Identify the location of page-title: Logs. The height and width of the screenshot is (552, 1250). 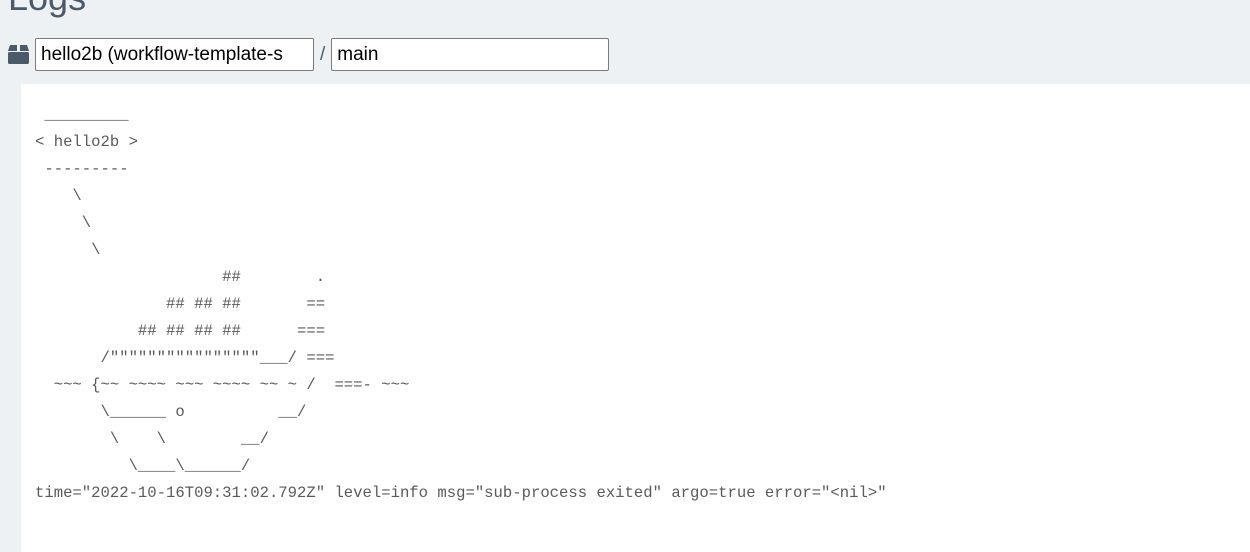
(47, 9).